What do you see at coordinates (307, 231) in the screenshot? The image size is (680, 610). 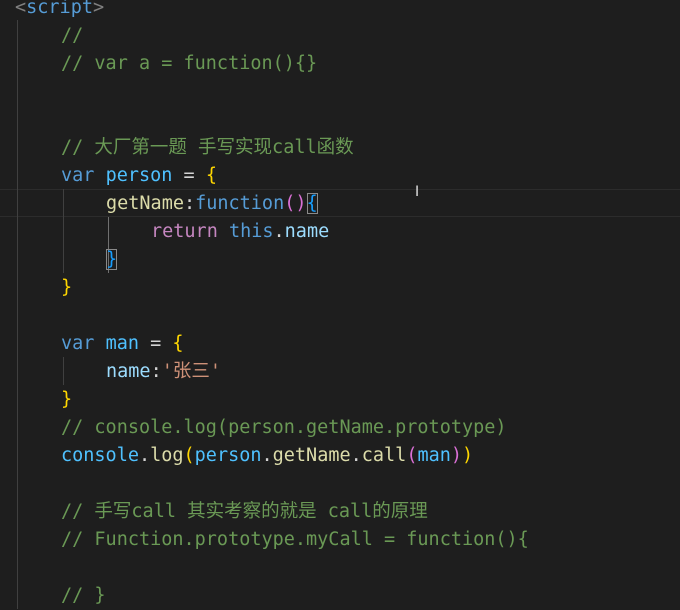 I see `property: name` at bounding box center [307, 231].